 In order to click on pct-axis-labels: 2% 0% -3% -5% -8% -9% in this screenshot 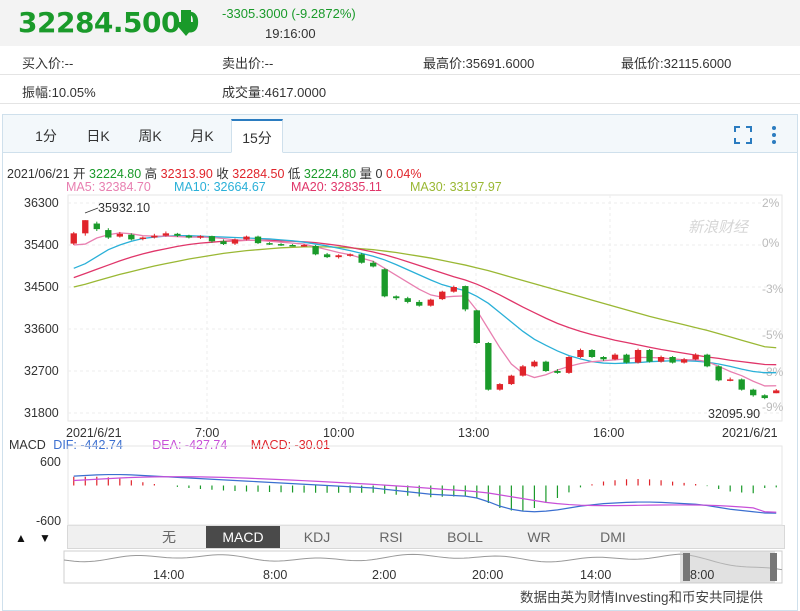, I will do `click(773, 305)`.